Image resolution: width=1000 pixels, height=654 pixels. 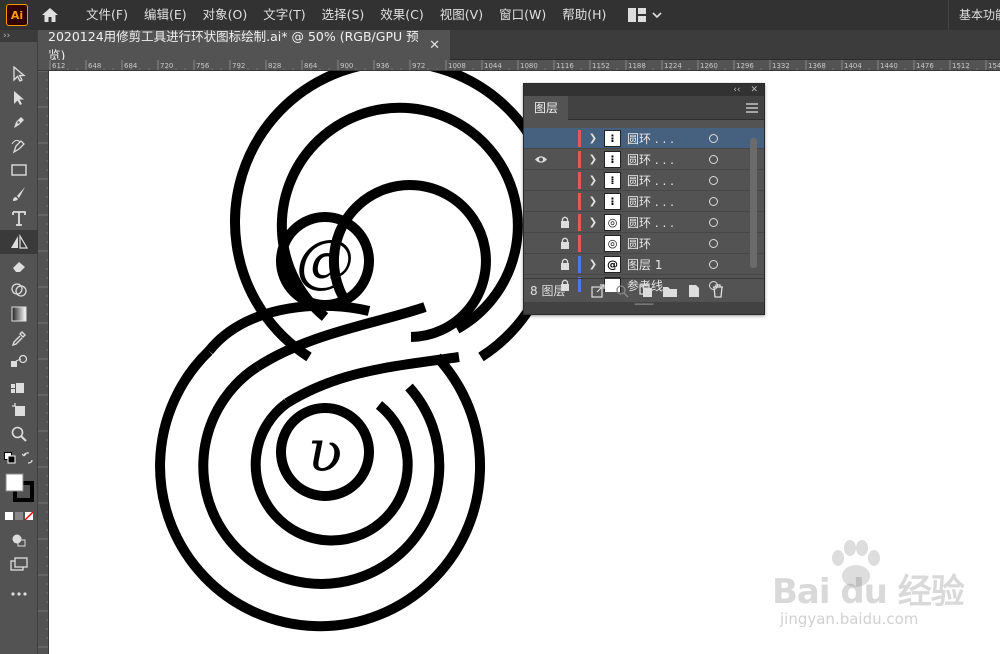 I want to click on scrollbar-thumb, so click(x=753, y=203).